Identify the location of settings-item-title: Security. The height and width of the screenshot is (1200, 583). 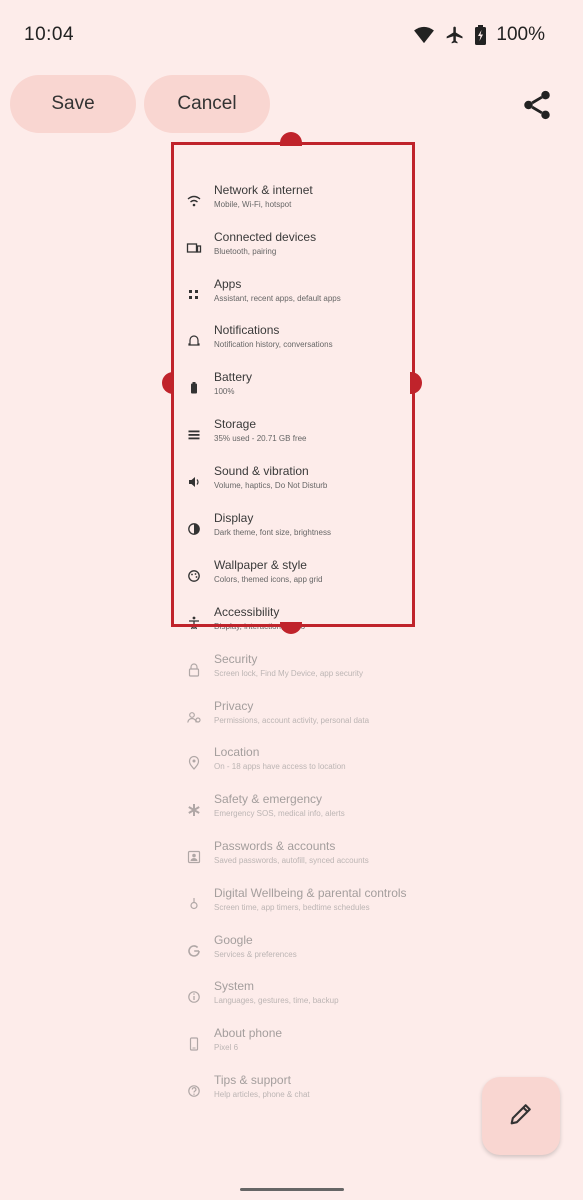
(236, 659).